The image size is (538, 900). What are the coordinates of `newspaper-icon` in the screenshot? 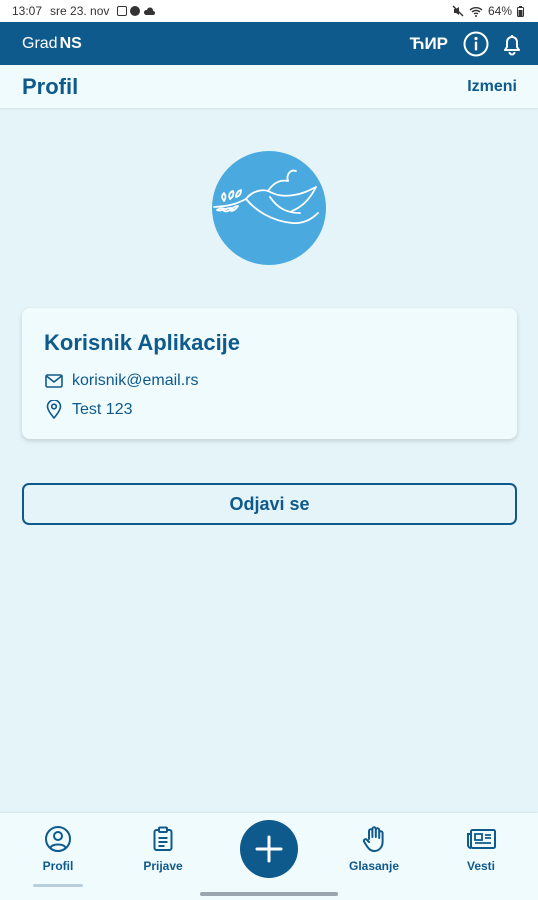 It's located at (481, 839).